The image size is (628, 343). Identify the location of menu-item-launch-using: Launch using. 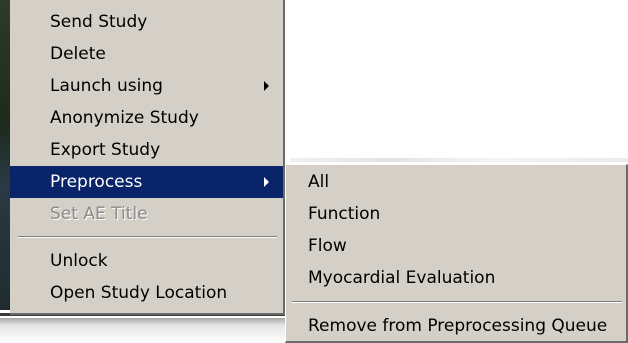
(146, 86).